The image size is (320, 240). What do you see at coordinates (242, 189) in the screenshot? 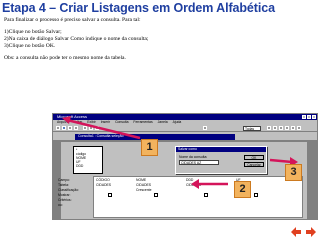
I see `step-badge-2: 2` at bounding box center [242, 189].